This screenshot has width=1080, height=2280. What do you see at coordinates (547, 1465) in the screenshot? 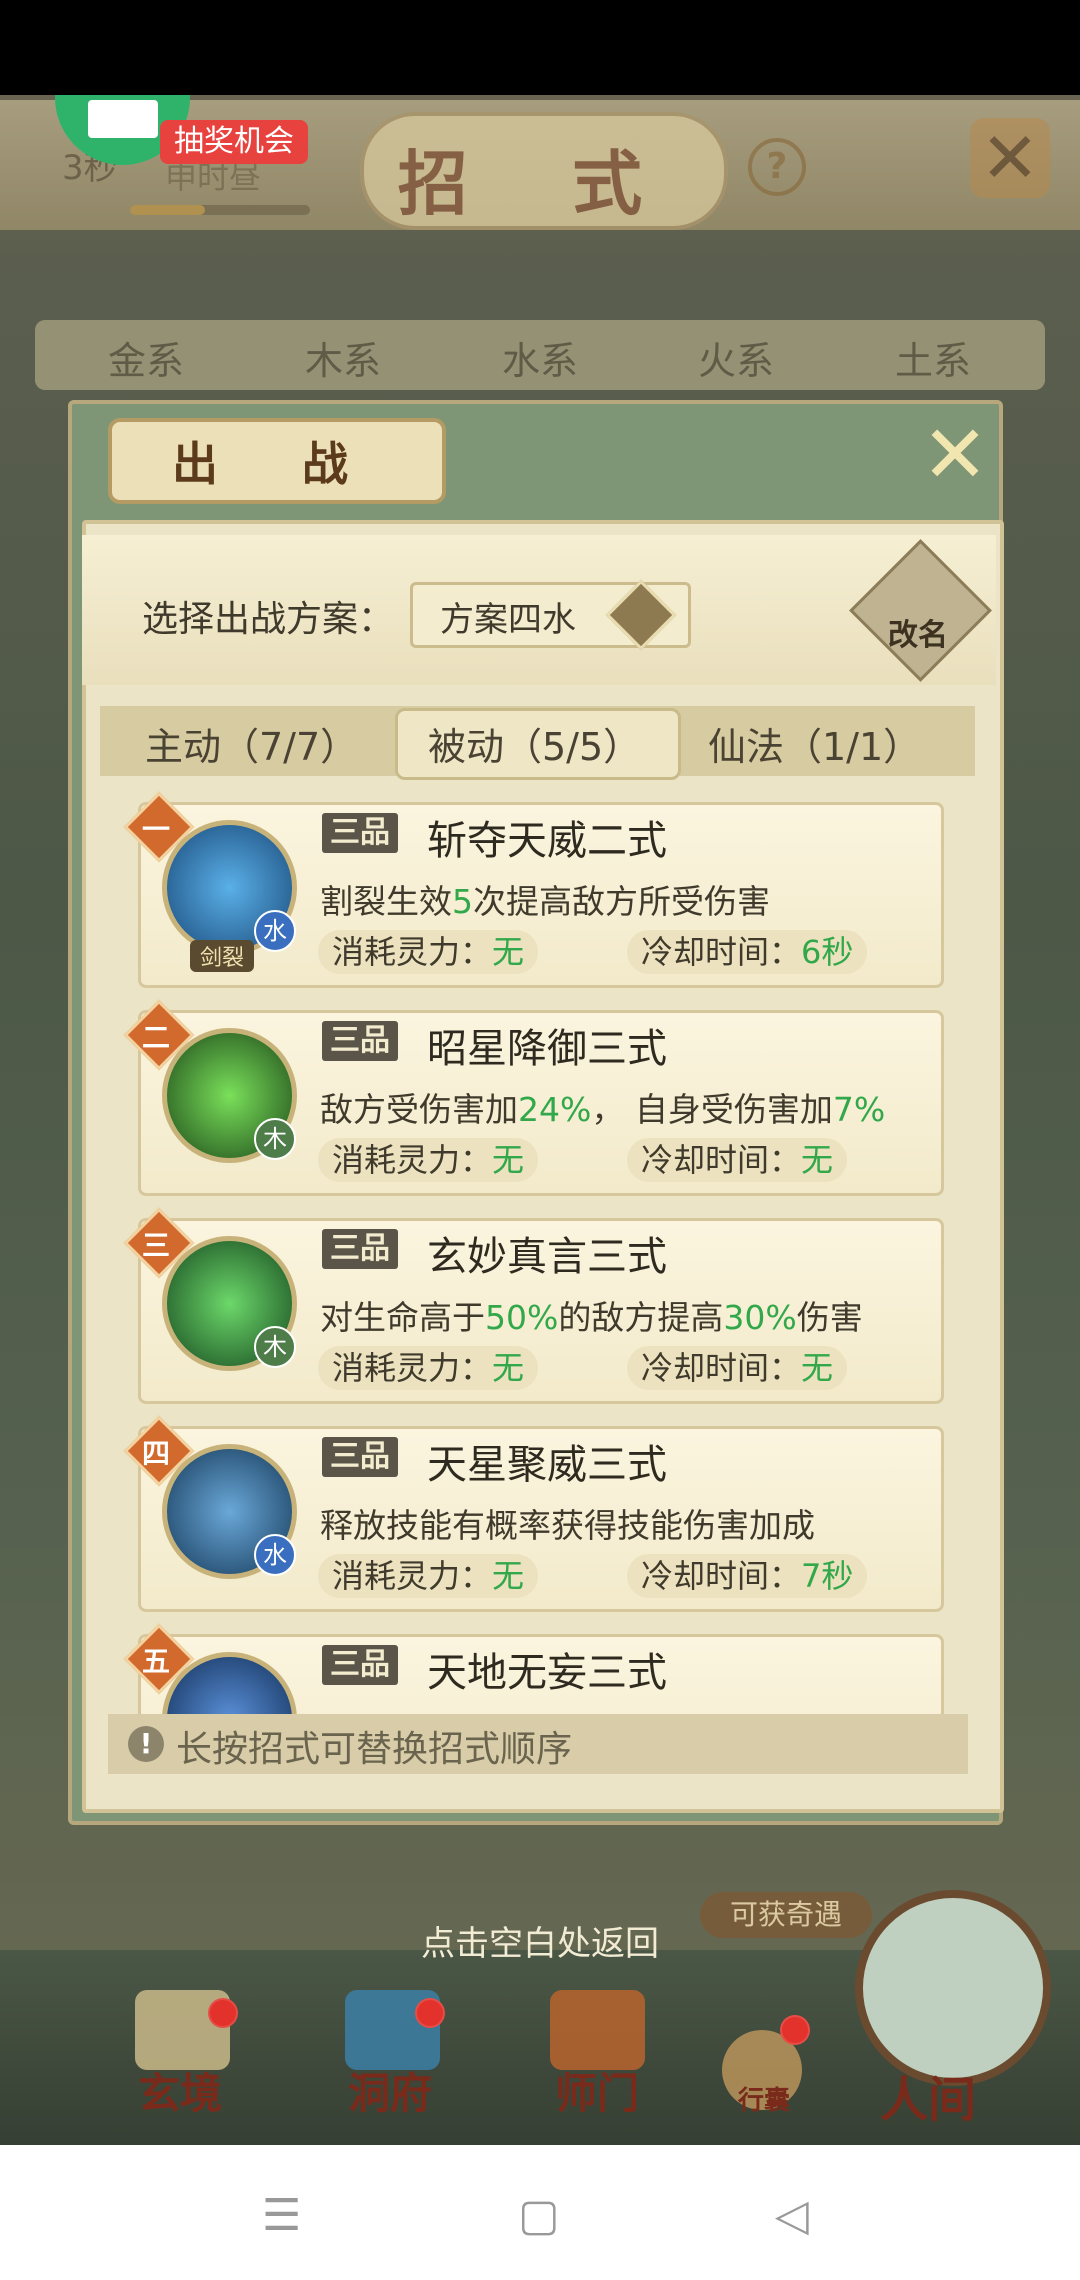
I see `skill-name: 天星聚威三式` at bounding box center [547, 1465].